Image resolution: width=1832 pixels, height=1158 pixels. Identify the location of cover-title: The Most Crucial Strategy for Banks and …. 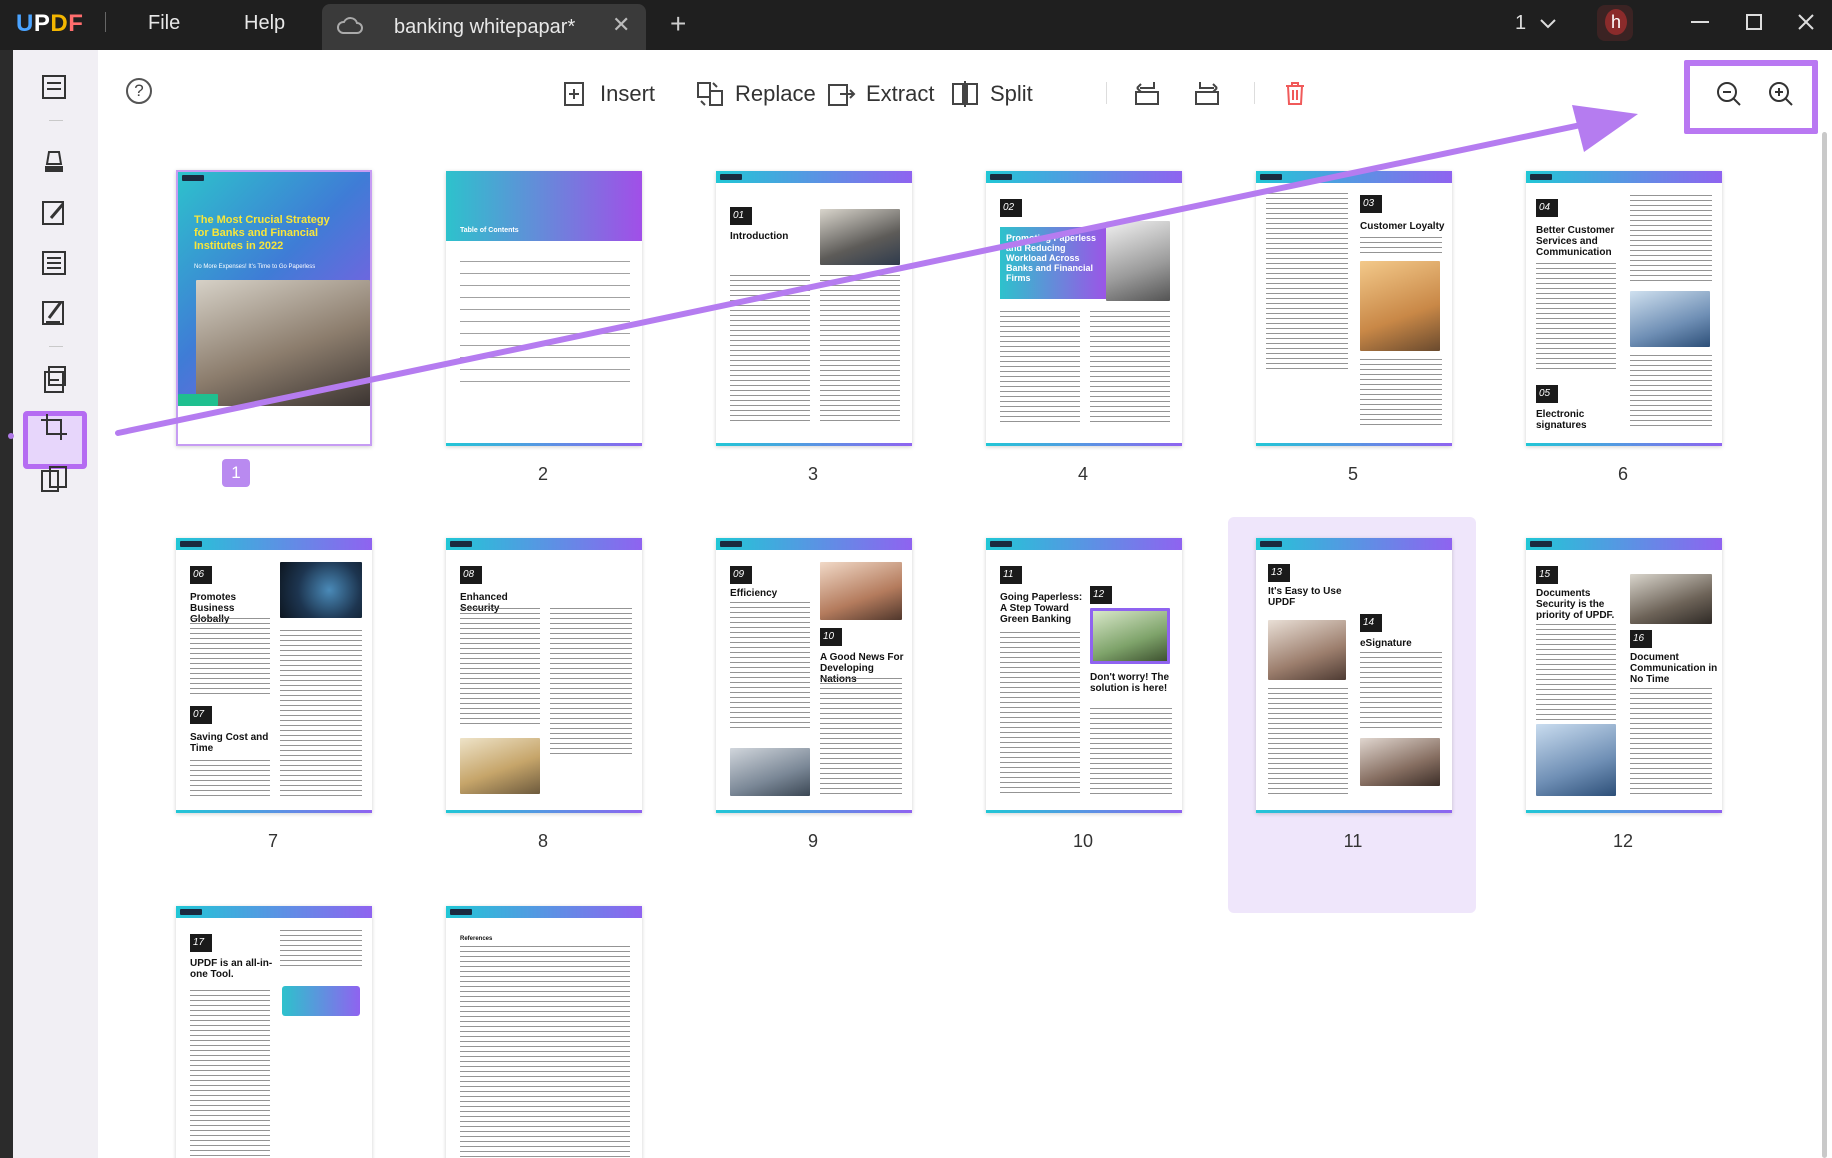
(262, 233).